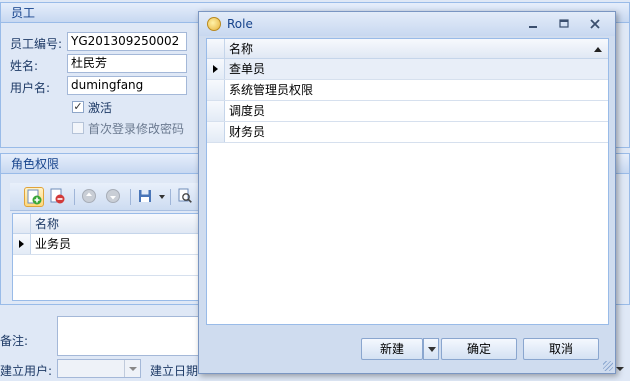 The height and width of the screenshot is (381, 630). I want to click on role-list-cell: 系统管理员权限, so click(271, 90).